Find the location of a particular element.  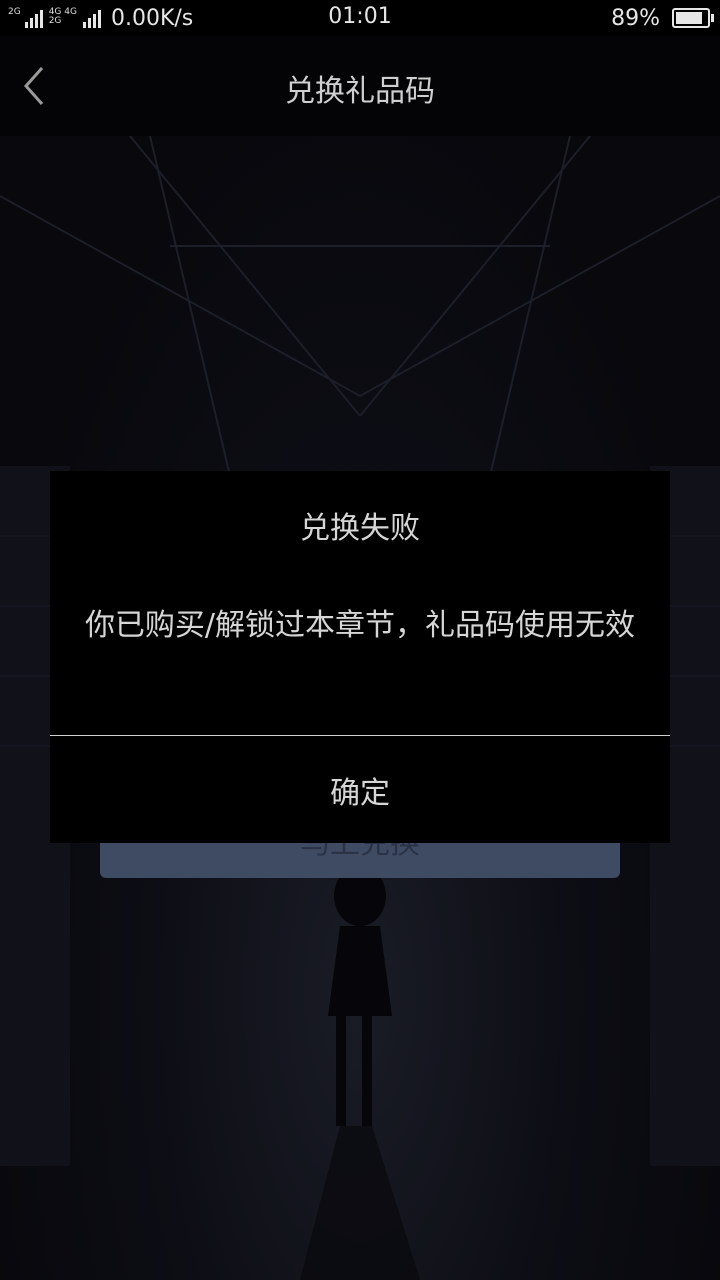

battery-icon is located at coordinates (693, 18).